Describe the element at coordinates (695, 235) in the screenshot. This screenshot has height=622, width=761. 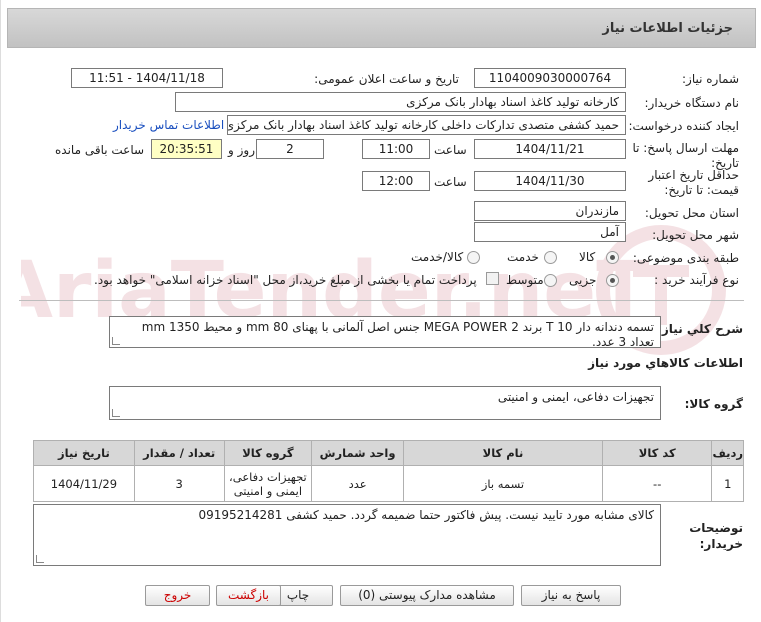
I see `city-label: شهر محل تحویل:` at that location.